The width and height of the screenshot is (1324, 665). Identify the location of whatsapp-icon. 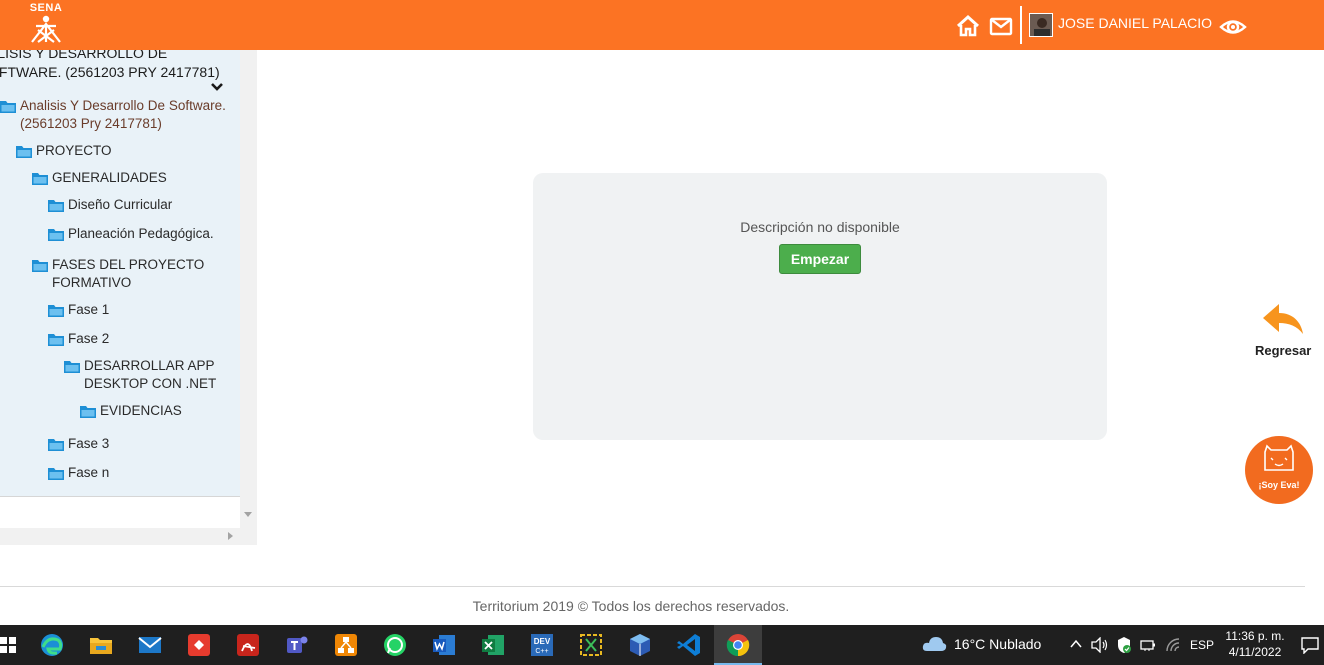
(395, 645).